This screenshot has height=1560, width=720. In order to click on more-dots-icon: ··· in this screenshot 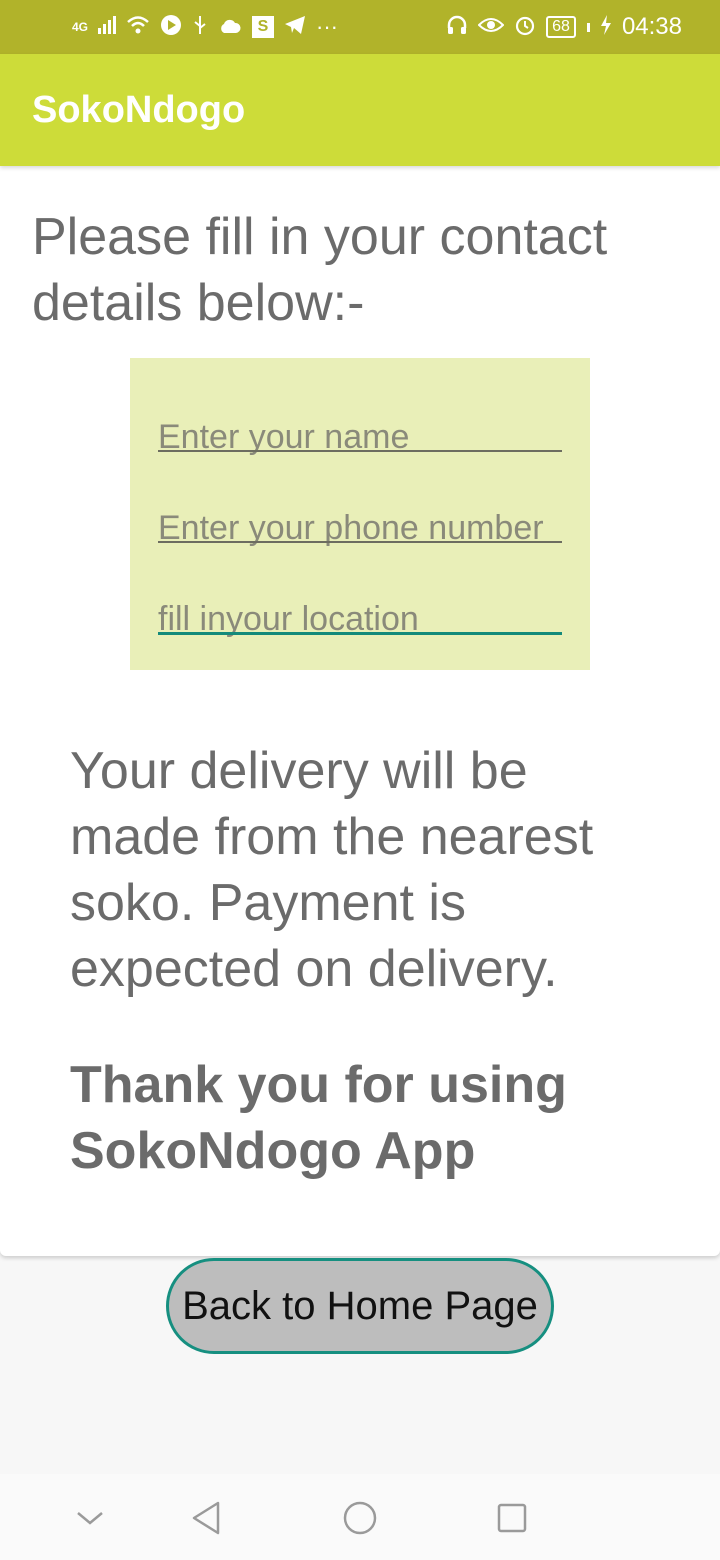, I will do `click(327, 27)`.